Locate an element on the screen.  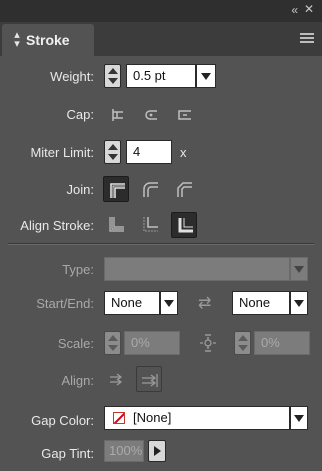
tab-row: ▴ ▾ Stroke is located at coordinates (161, 39).